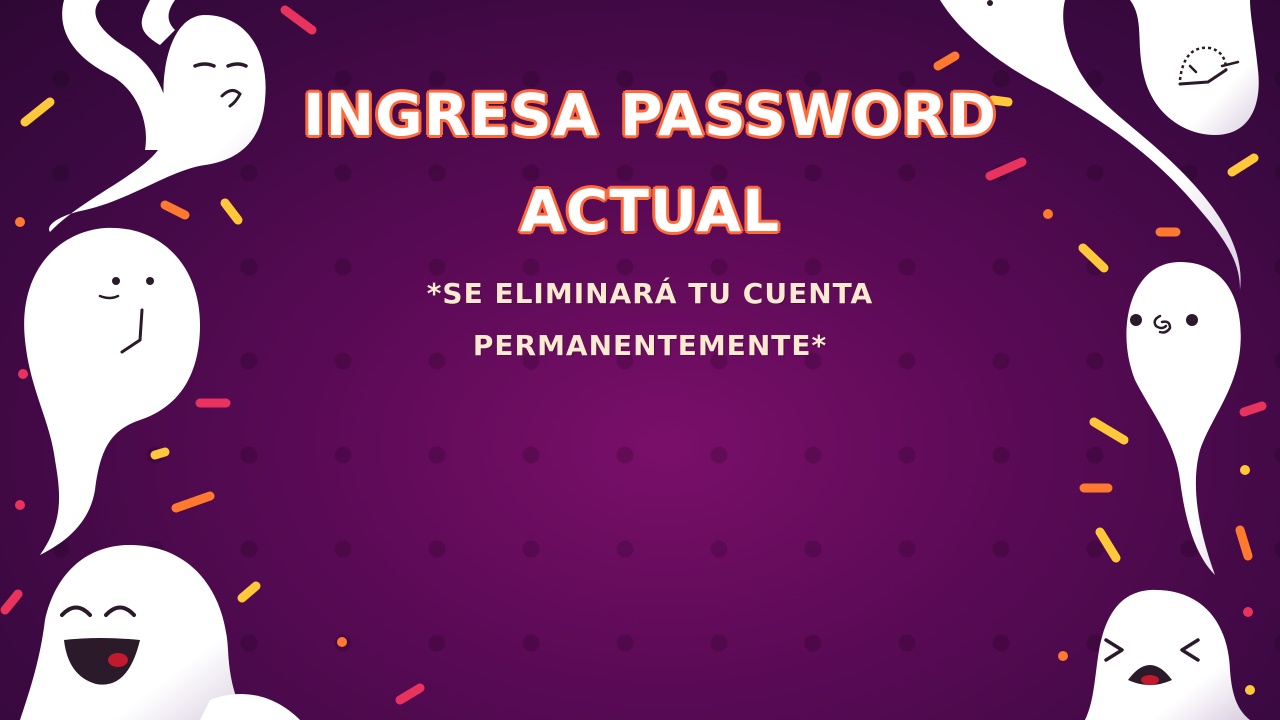 The width and height of the screenshot is (1280, 720). I want to click on title-line-1: INGRESA PASSWORD, so click(650, 115).